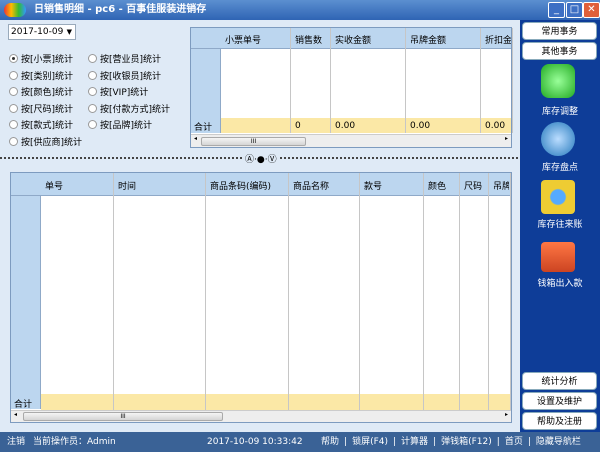 The height and width of the screenshot is (452, 600). Describe the element at coordinates (135, 109) in the screenshot. I see `radio-label: 按[付款方式]统计` at that location.